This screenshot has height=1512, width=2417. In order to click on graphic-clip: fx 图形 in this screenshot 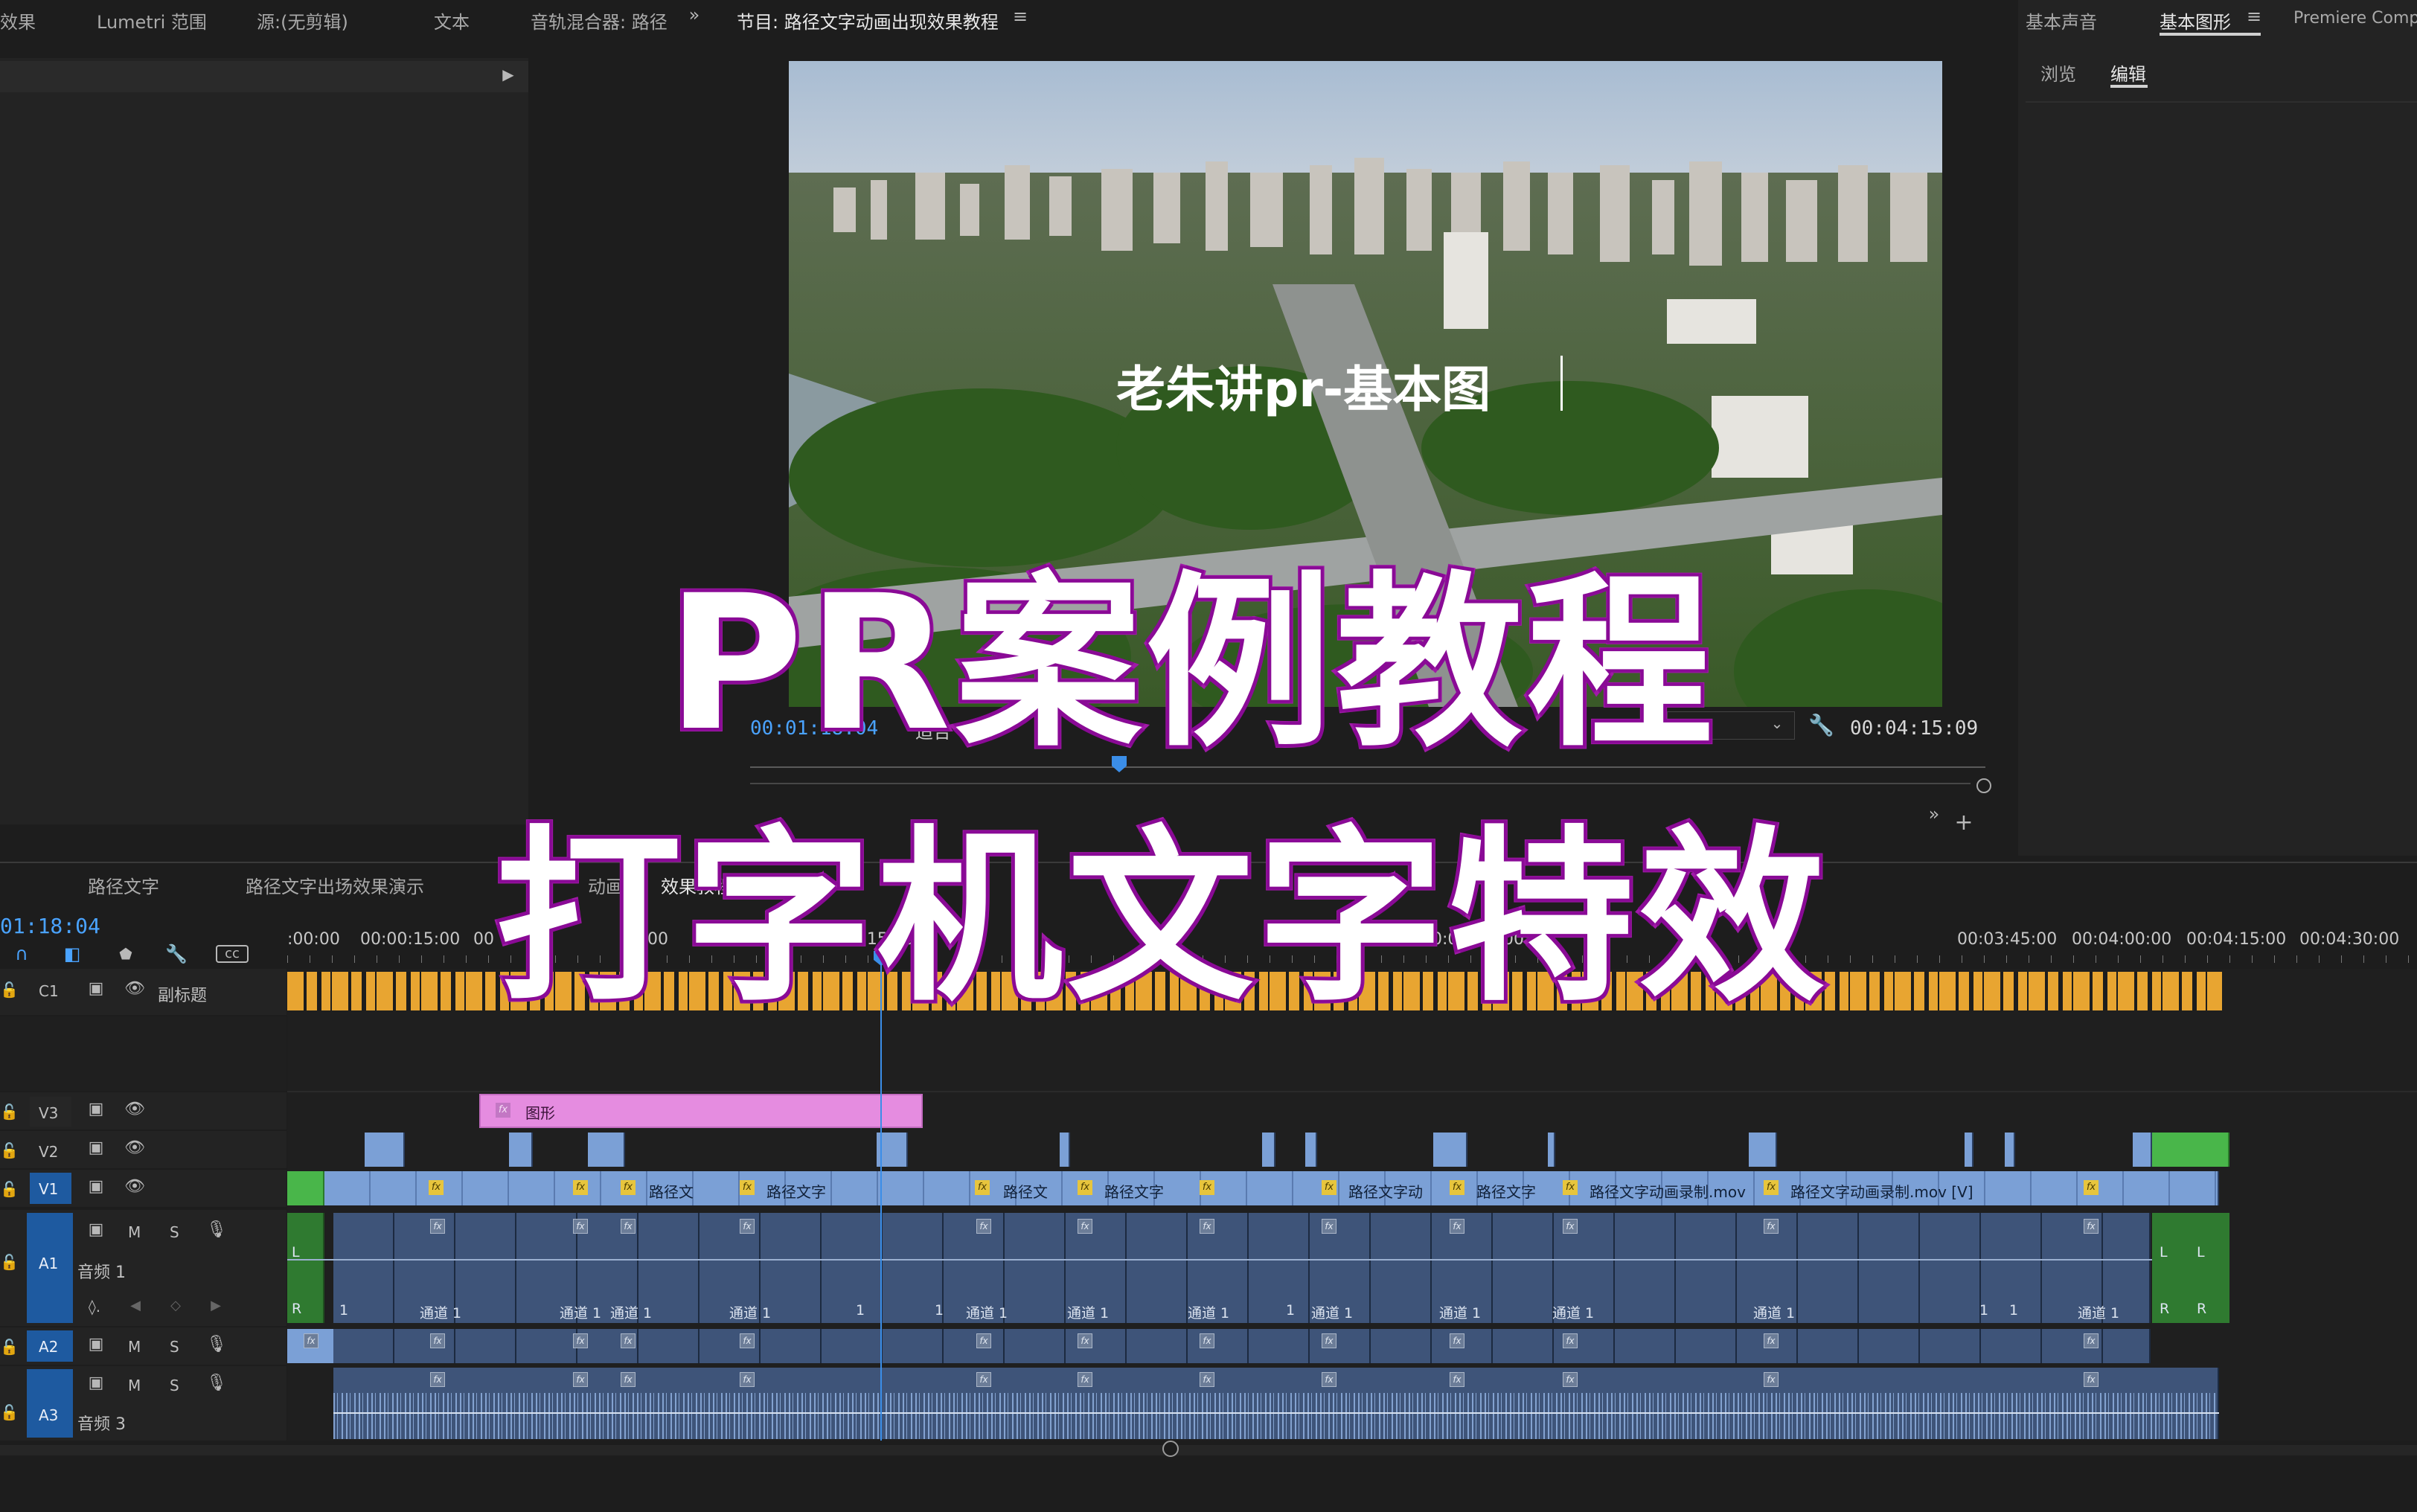, I will do `click(701, 1111)`.